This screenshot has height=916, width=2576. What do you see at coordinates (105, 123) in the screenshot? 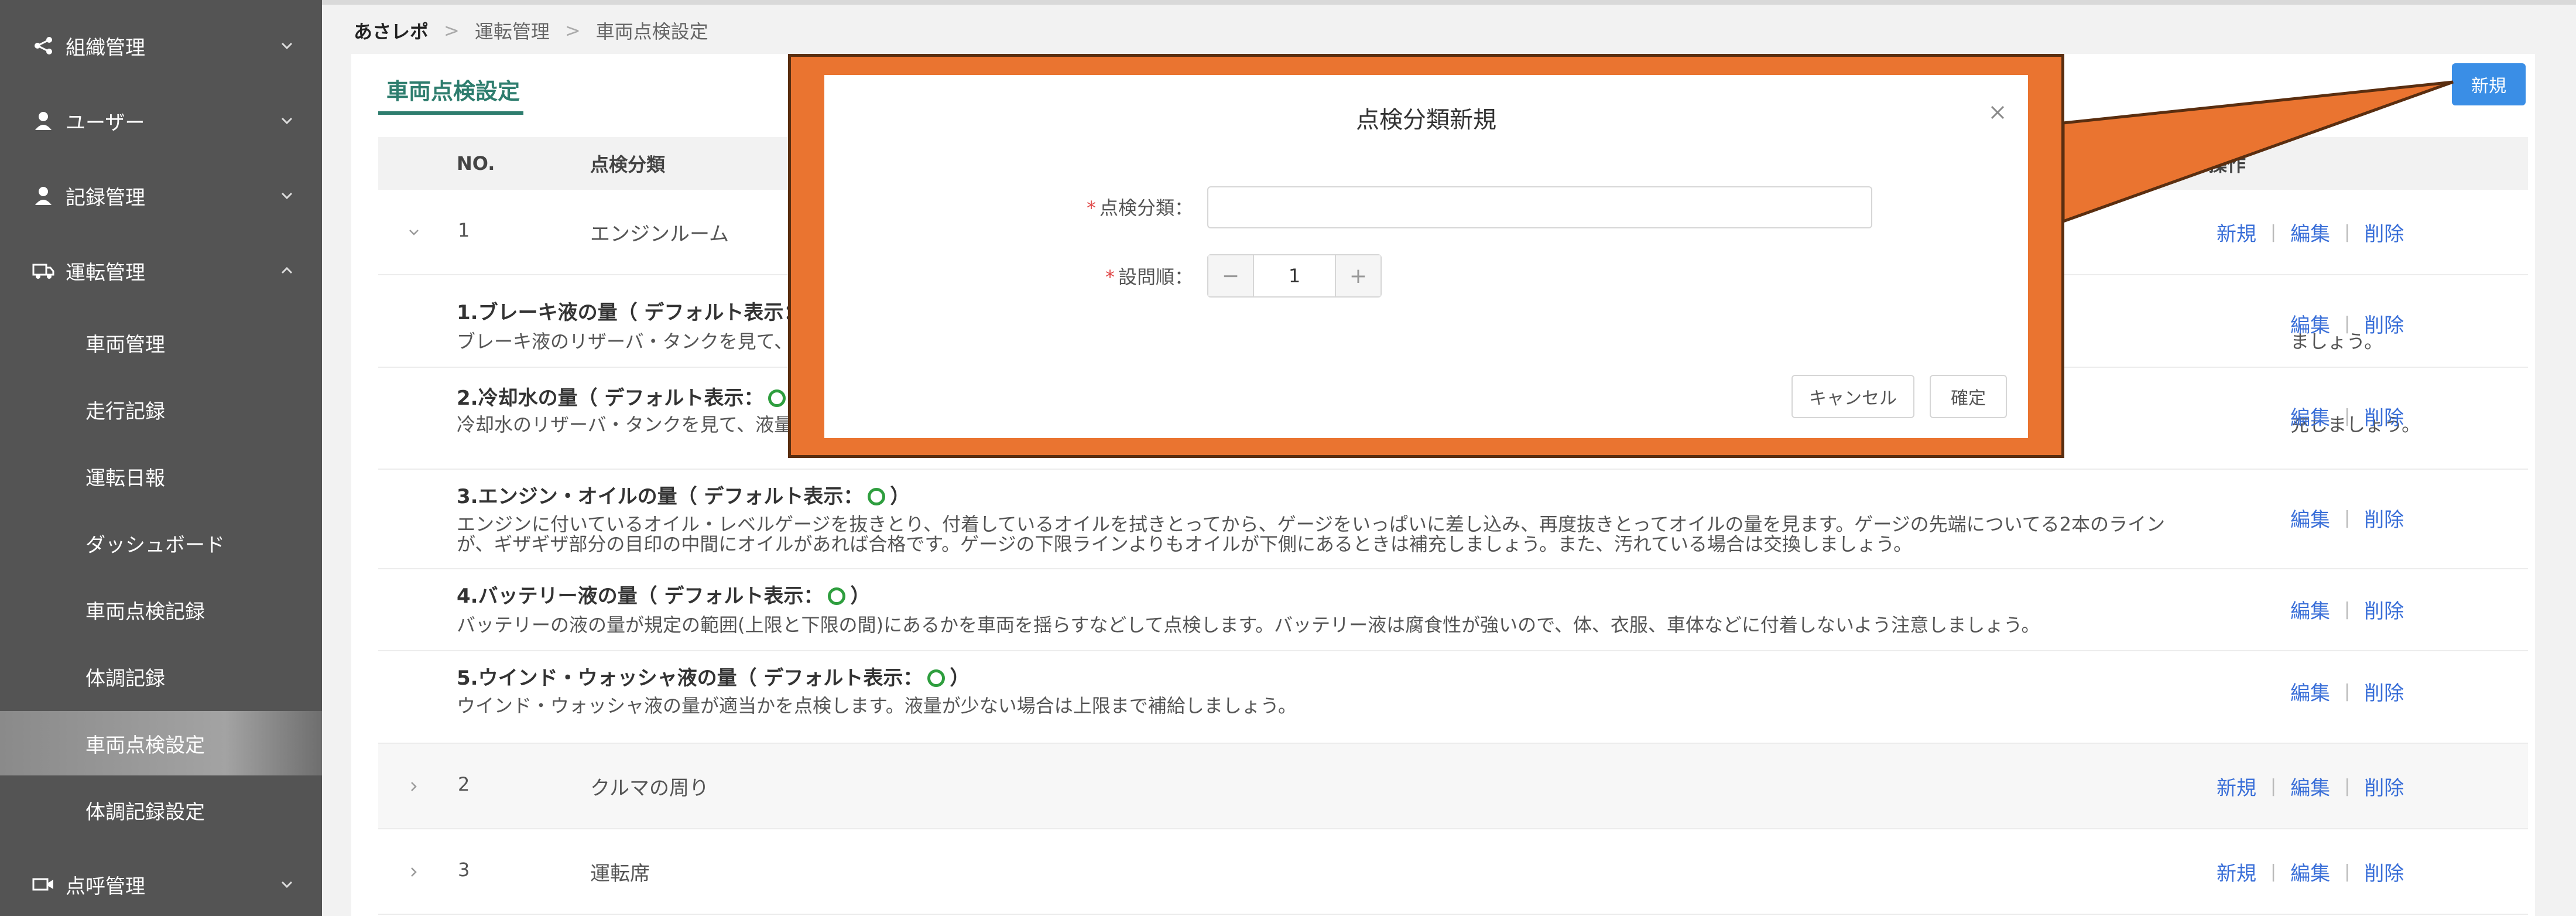
I see `sidebar-group-label: ユーザー` at bounding box center [105, 123].